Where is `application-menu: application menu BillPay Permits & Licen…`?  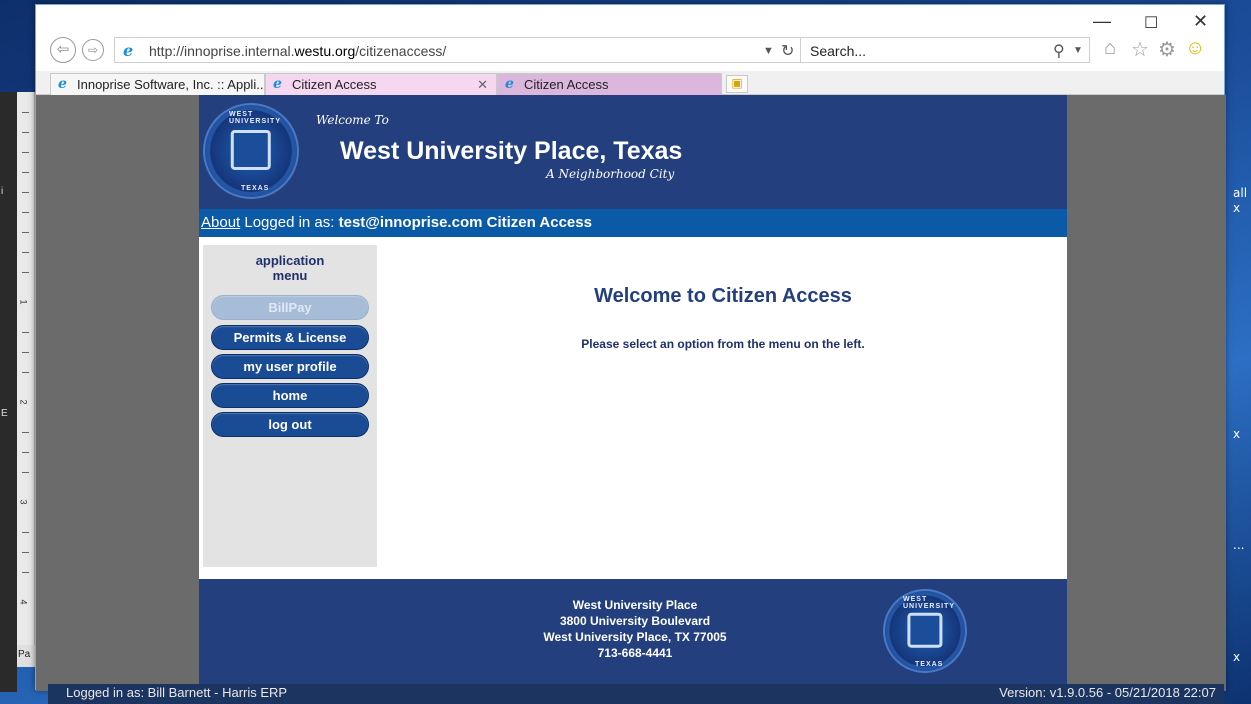
application-menu: application menu BillPay Permits & Licen… is located at coordinates (290, 406).